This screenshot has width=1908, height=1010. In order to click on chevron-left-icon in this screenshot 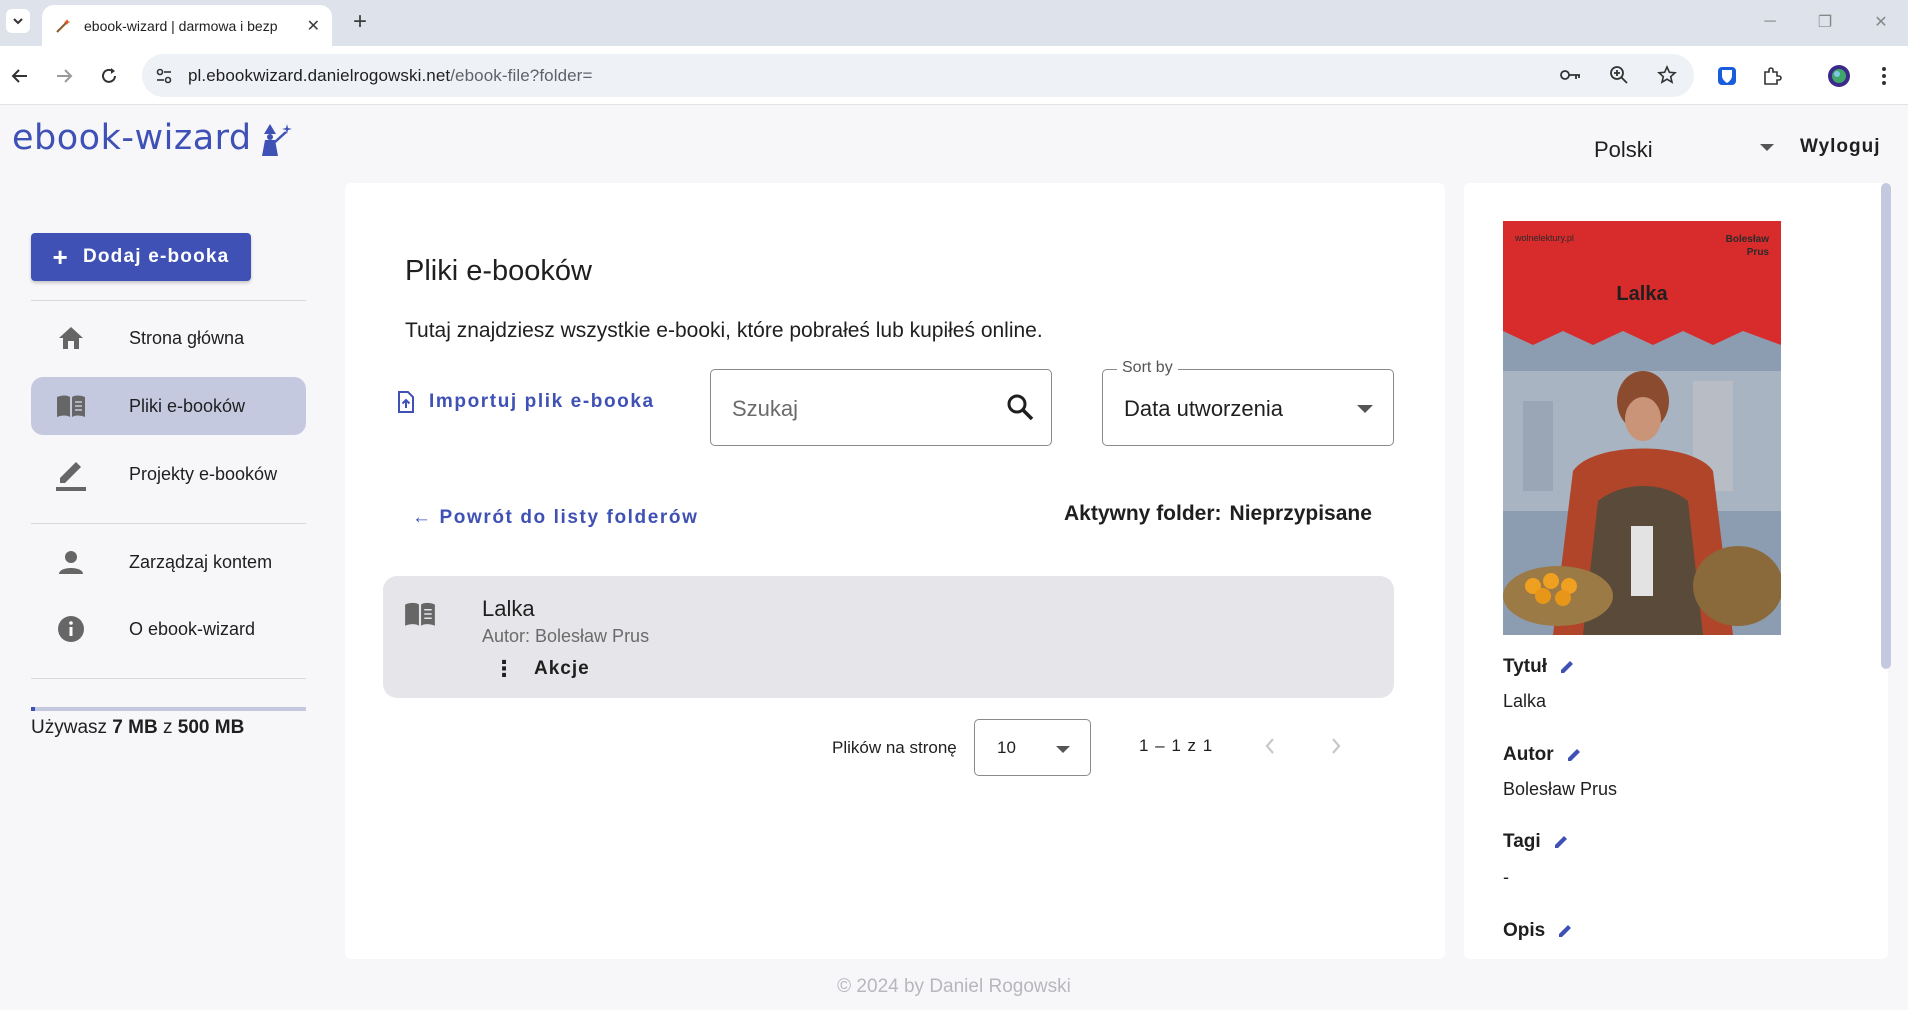, I will do `click(1269, 746)`.